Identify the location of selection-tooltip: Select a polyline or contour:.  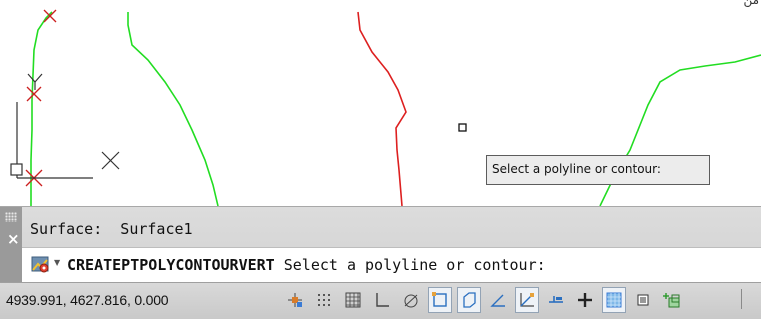
(598, 170).